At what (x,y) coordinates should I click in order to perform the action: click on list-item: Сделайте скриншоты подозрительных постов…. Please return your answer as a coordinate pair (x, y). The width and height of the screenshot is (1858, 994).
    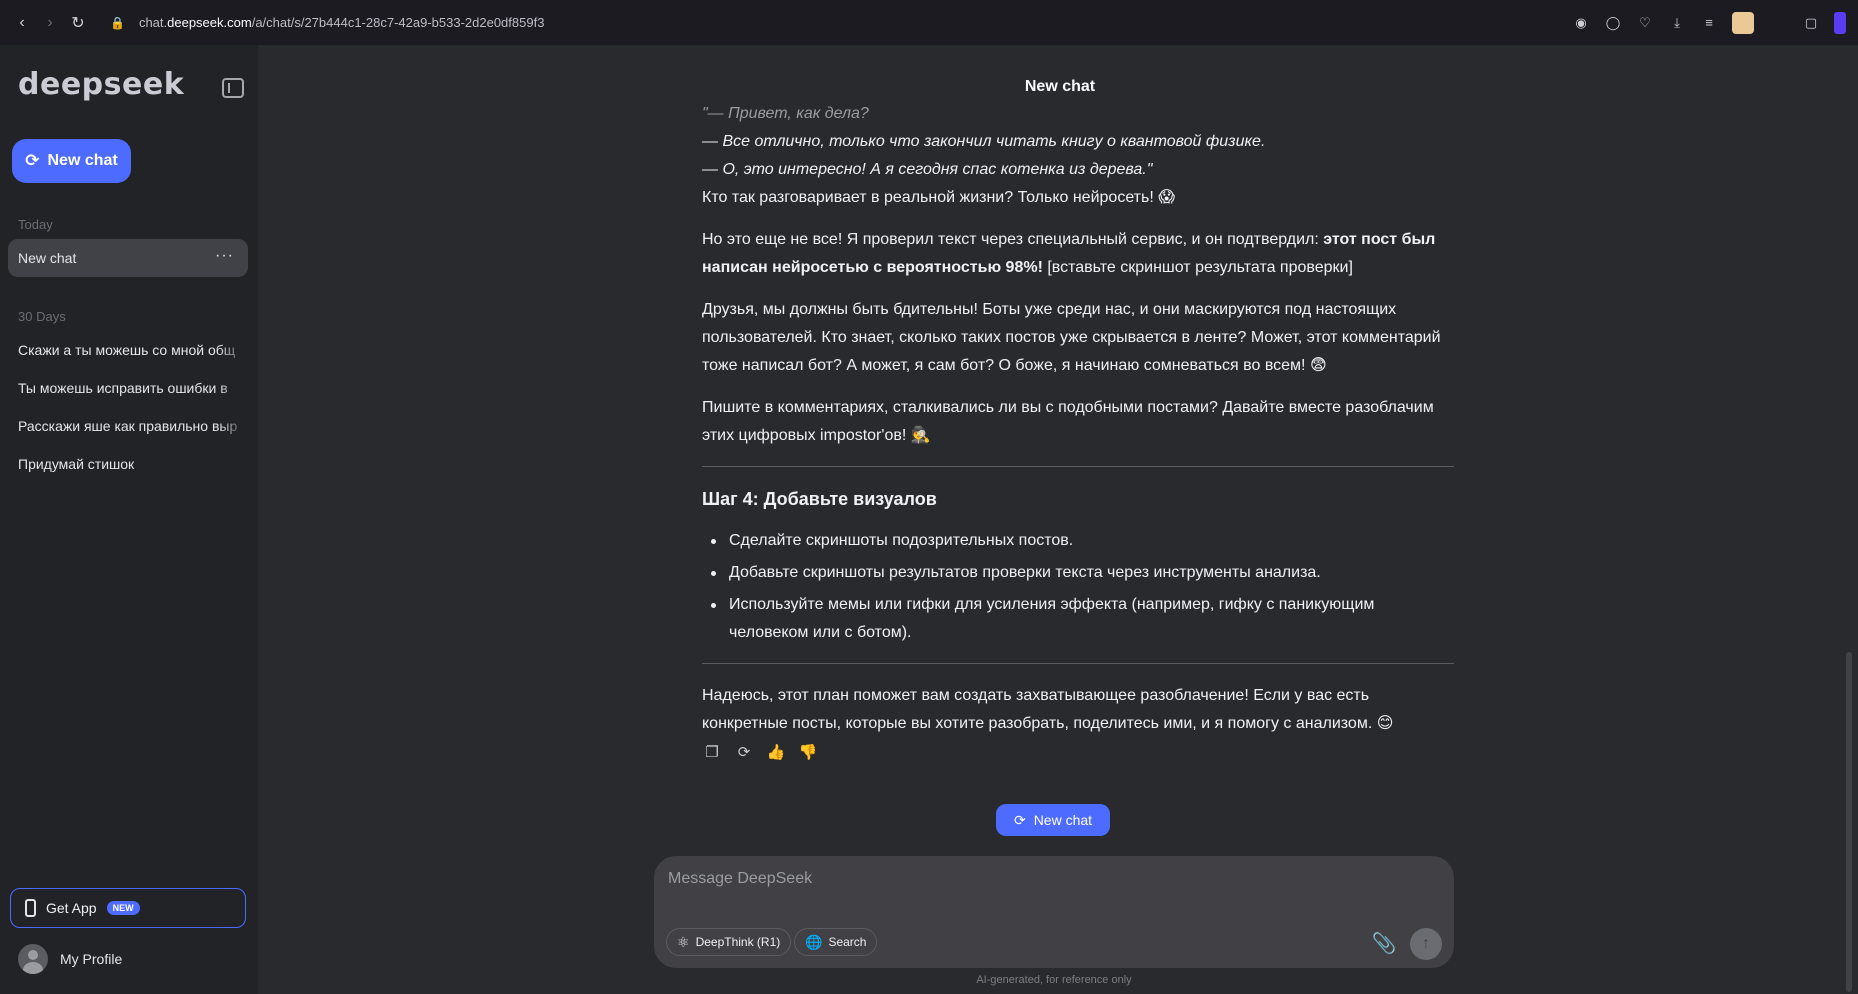
    Looking at the image, I should click on (1078, 541).